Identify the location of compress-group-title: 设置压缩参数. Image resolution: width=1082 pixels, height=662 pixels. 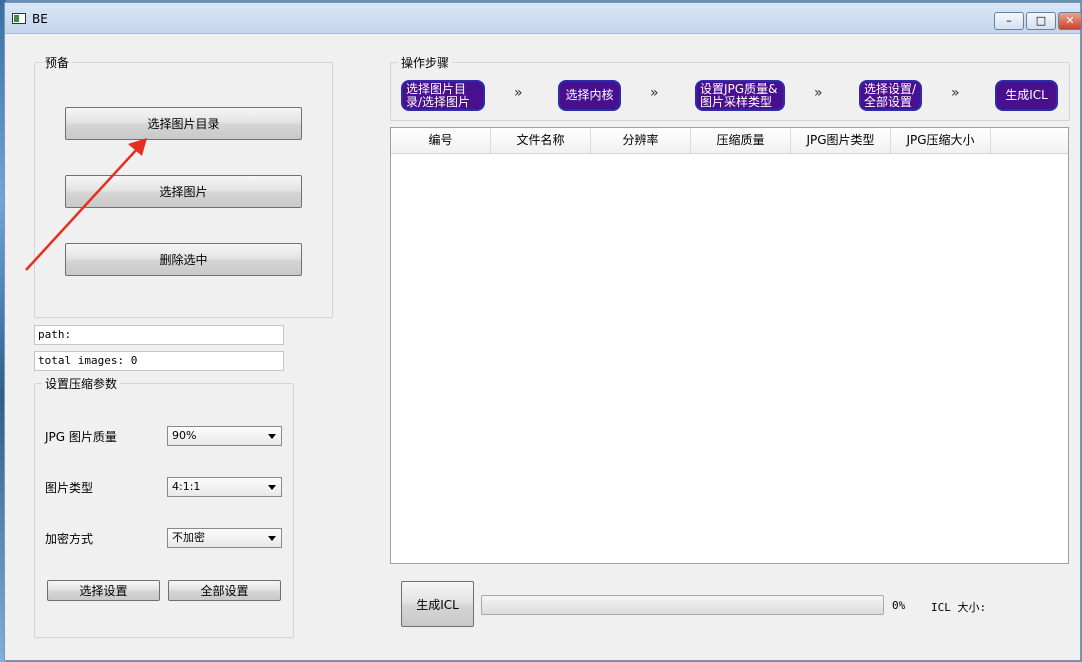
(81, 383).